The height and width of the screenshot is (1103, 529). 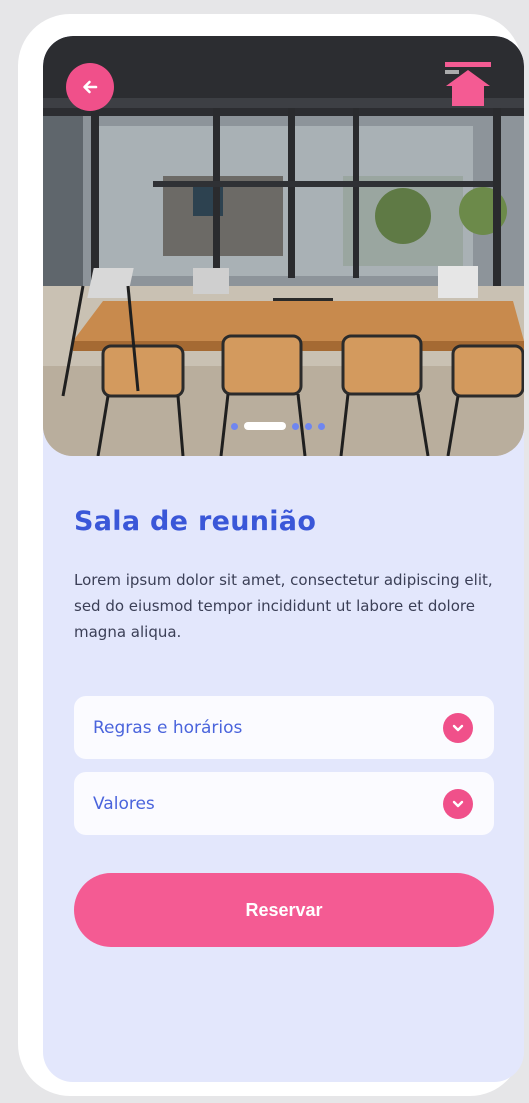 I want to click on room-title: Sala de reunião, so click(x=195, y=521).